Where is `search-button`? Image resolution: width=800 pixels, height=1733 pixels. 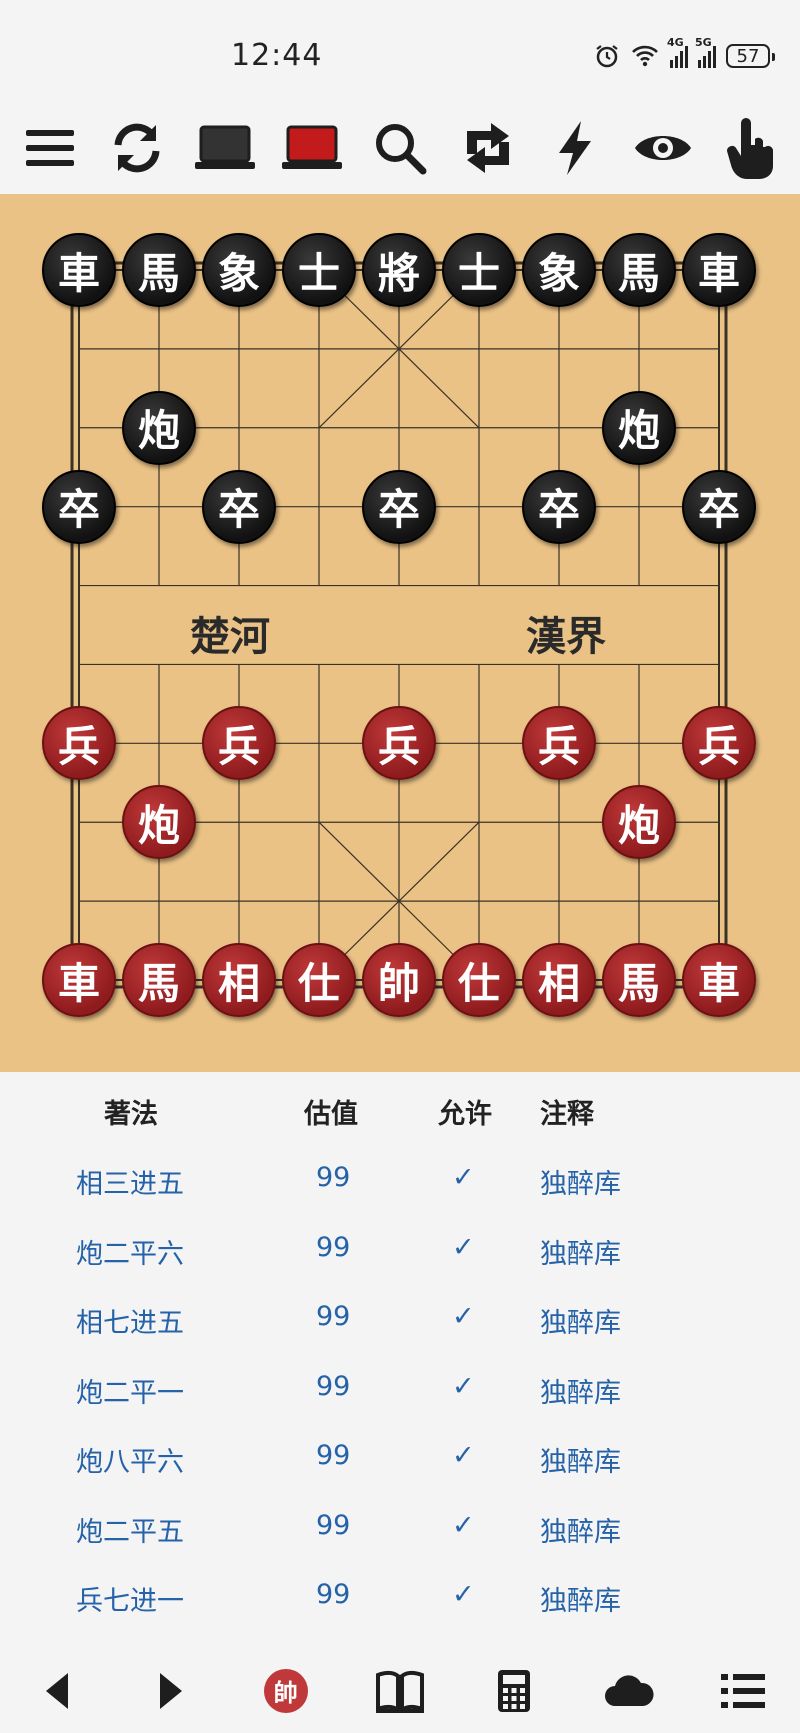 search-button is located at coordinates (400, 148).